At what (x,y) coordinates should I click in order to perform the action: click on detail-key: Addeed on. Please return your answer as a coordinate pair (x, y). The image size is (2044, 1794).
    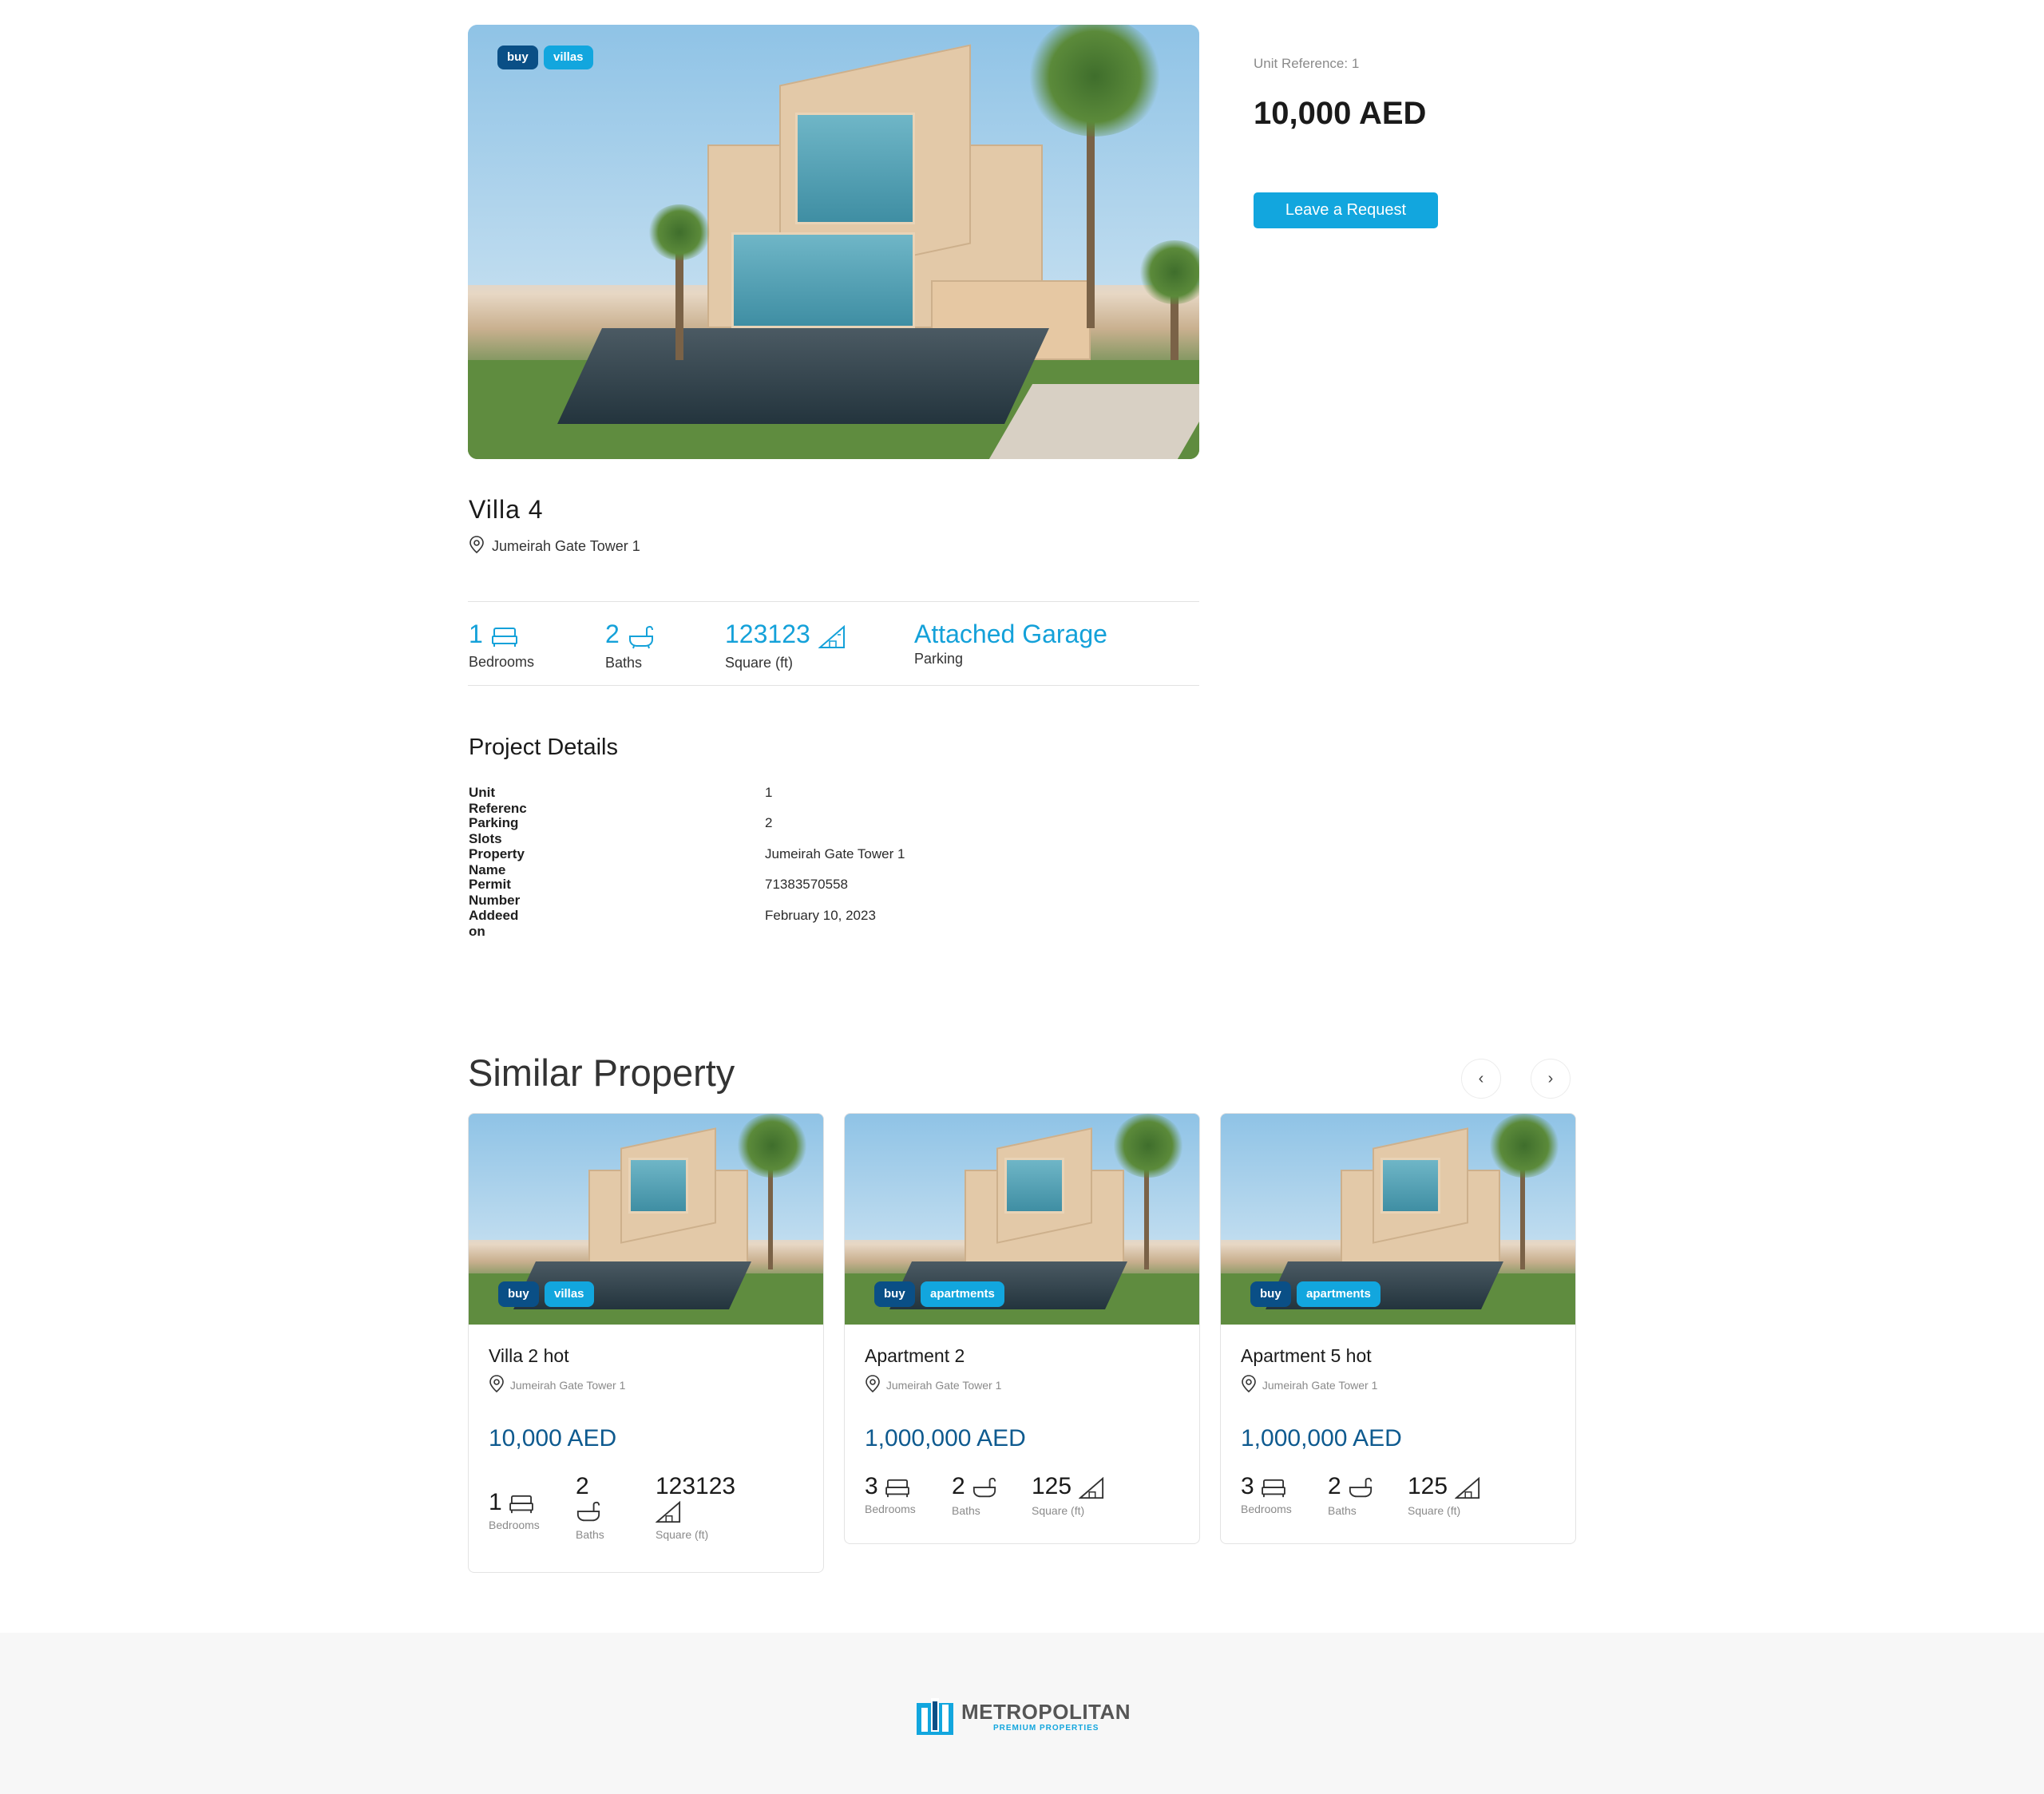
    Looking at the image, I should click on (494, 923).